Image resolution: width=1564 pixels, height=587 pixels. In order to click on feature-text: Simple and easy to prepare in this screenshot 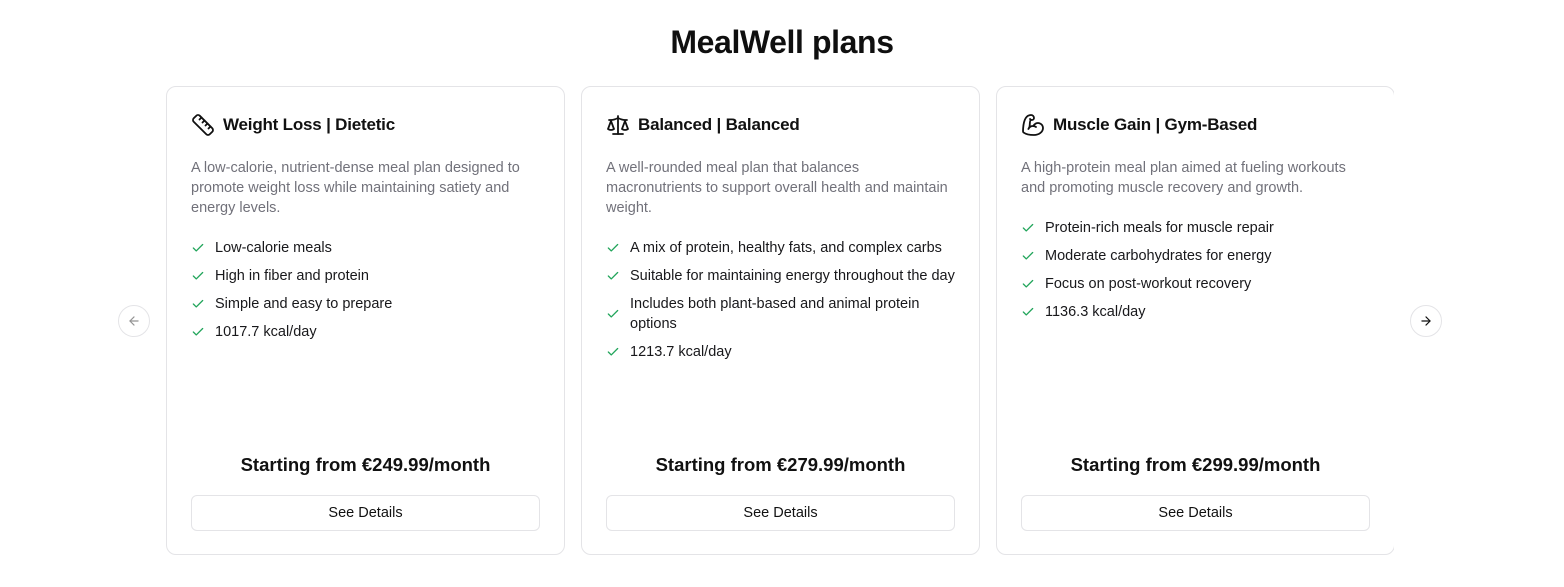, I will do `click(304, 304)`.